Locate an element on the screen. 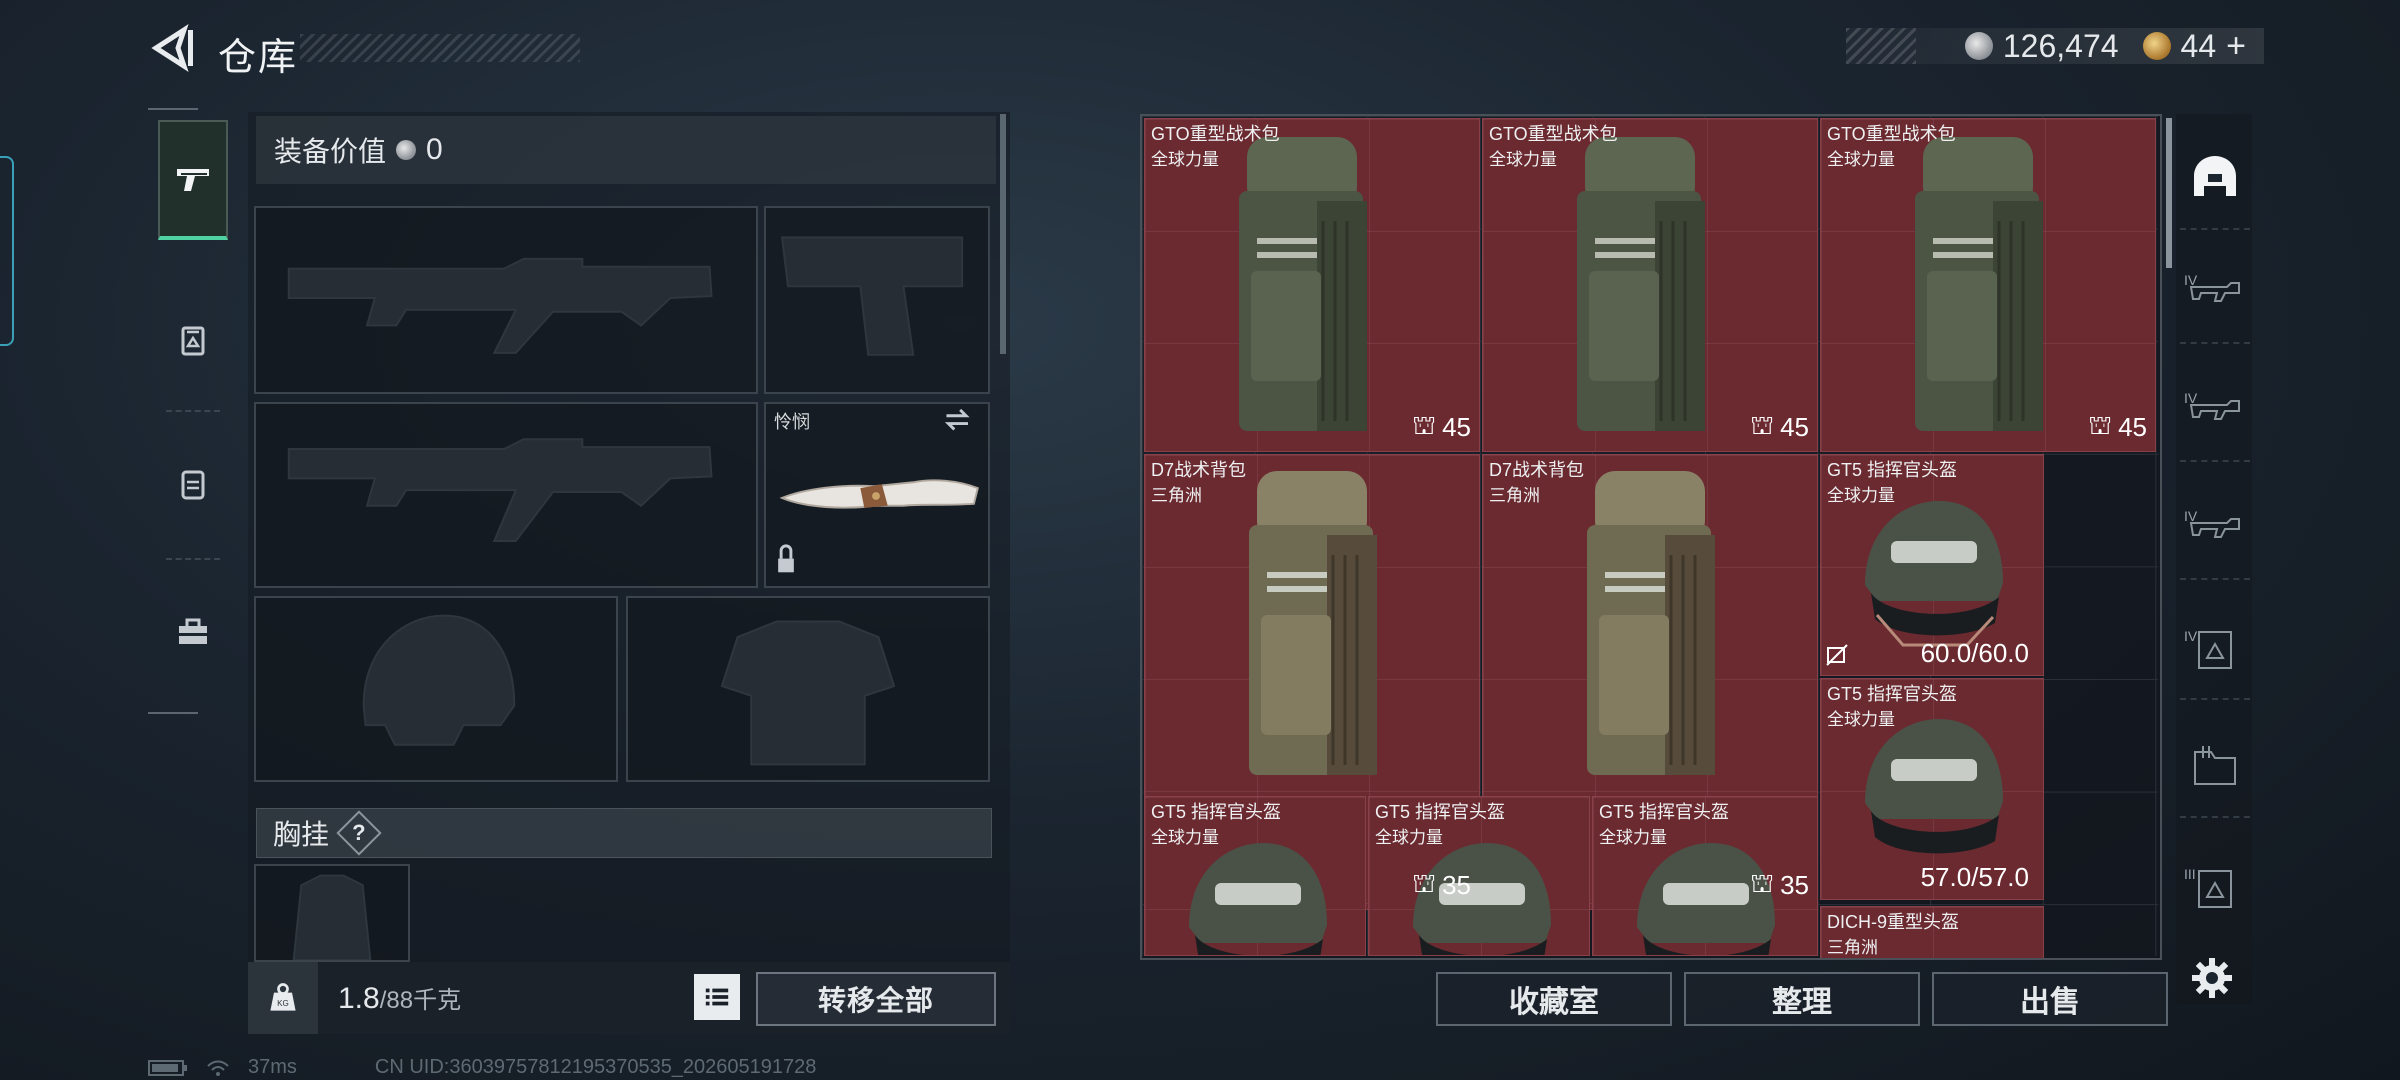  body-armor-slot is located at coordinates (808, 689).